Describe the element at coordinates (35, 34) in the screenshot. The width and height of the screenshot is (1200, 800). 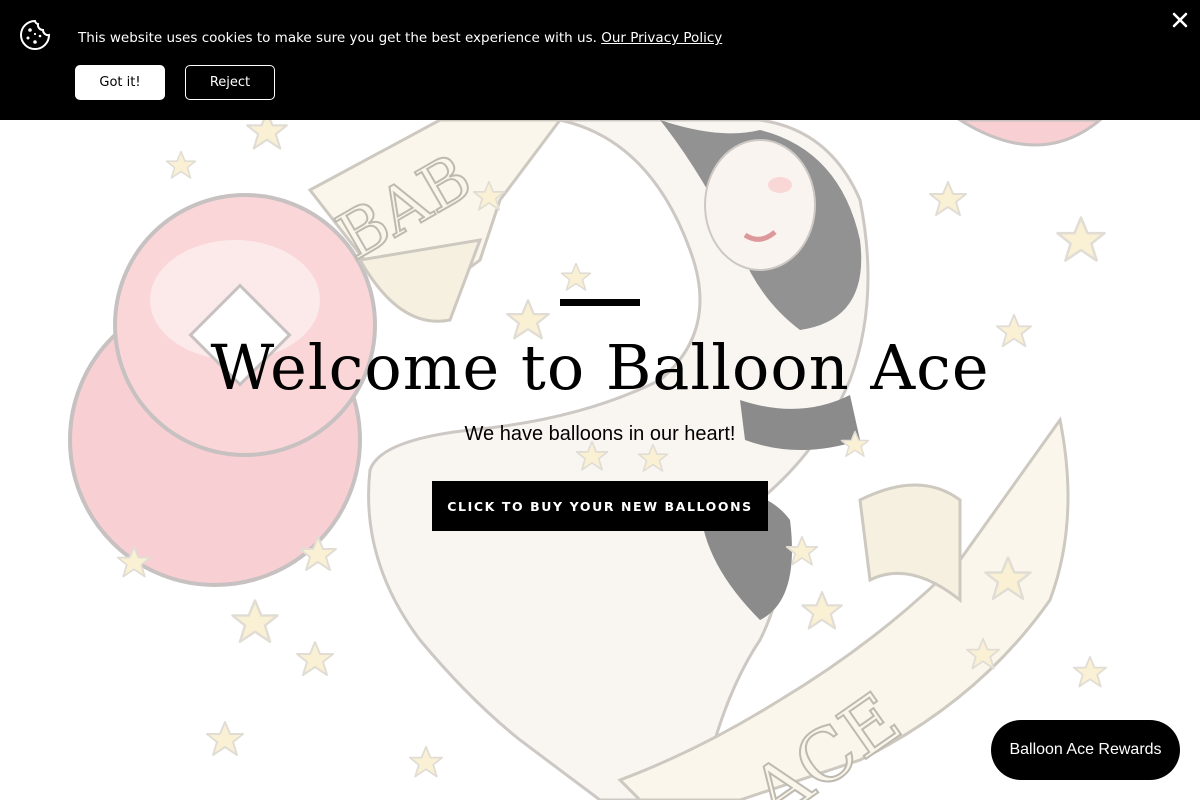
I see `cookie-icon` at that location.